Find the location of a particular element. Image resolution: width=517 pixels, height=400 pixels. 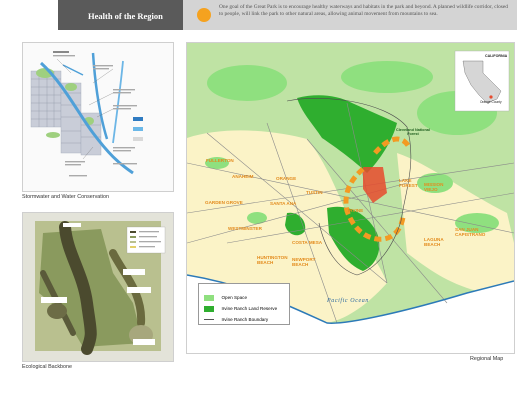

stormwater-caption: Stormwater and Water Conservation is located at coordinates (65, 197).